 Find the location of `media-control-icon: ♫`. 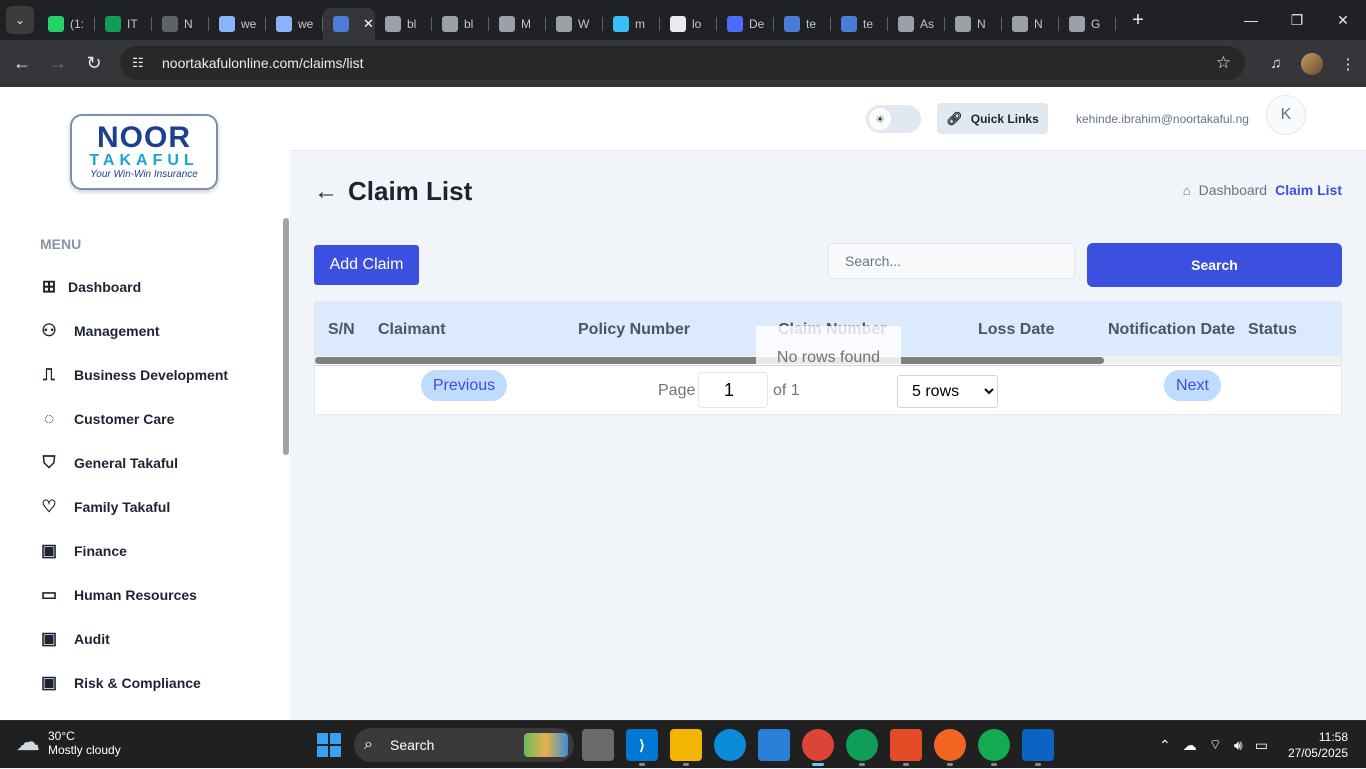

media-control-icon: ♫ is located at coordinates (1276, 63).